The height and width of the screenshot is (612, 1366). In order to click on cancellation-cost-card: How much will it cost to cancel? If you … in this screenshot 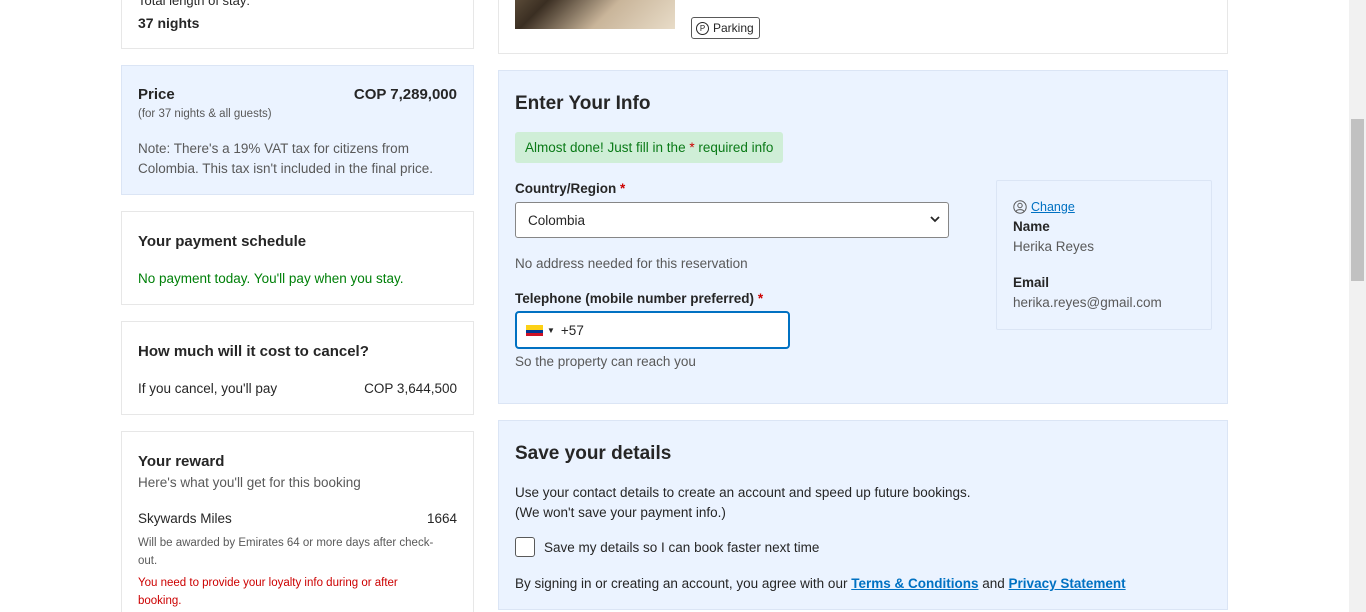, I will do `click(297, 368)`.